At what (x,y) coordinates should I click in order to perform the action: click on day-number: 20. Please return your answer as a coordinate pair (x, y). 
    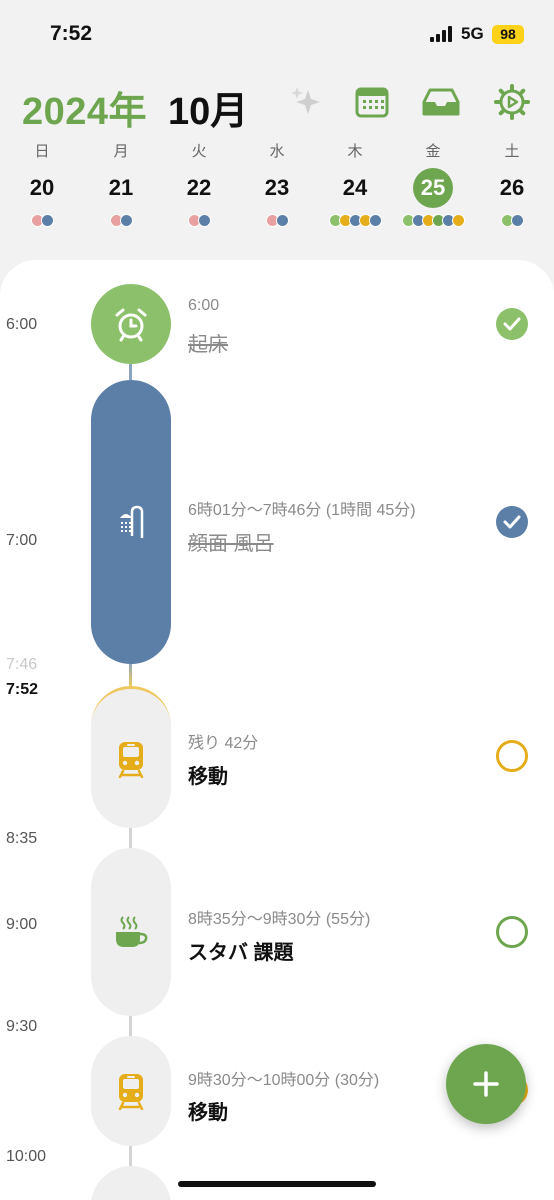
    Looking at the image, I should click on (42, 187).